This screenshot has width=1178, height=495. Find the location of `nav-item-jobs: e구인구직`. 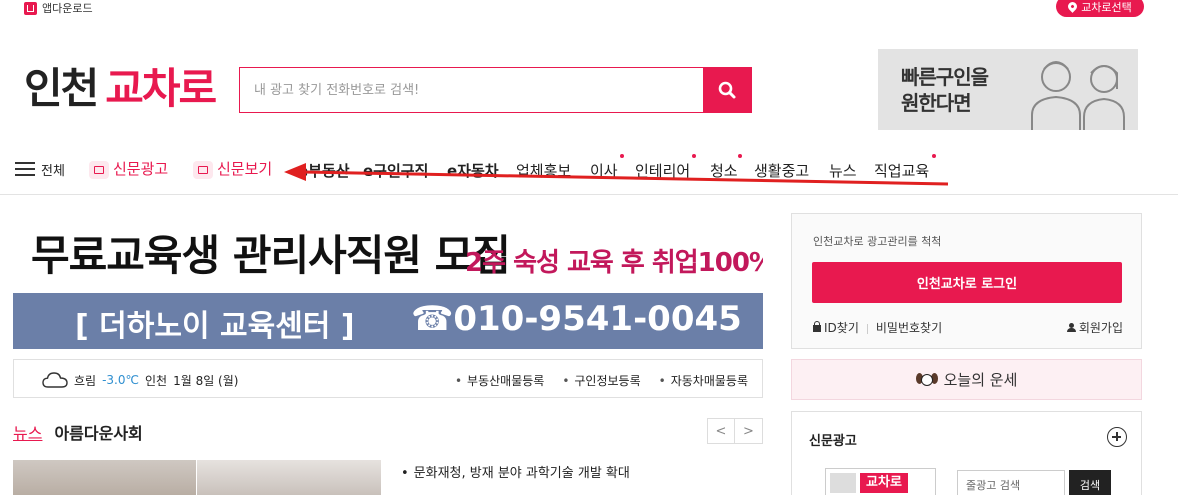

nav-item-jobs: e구인구직 is located at coordinates (395, 170).